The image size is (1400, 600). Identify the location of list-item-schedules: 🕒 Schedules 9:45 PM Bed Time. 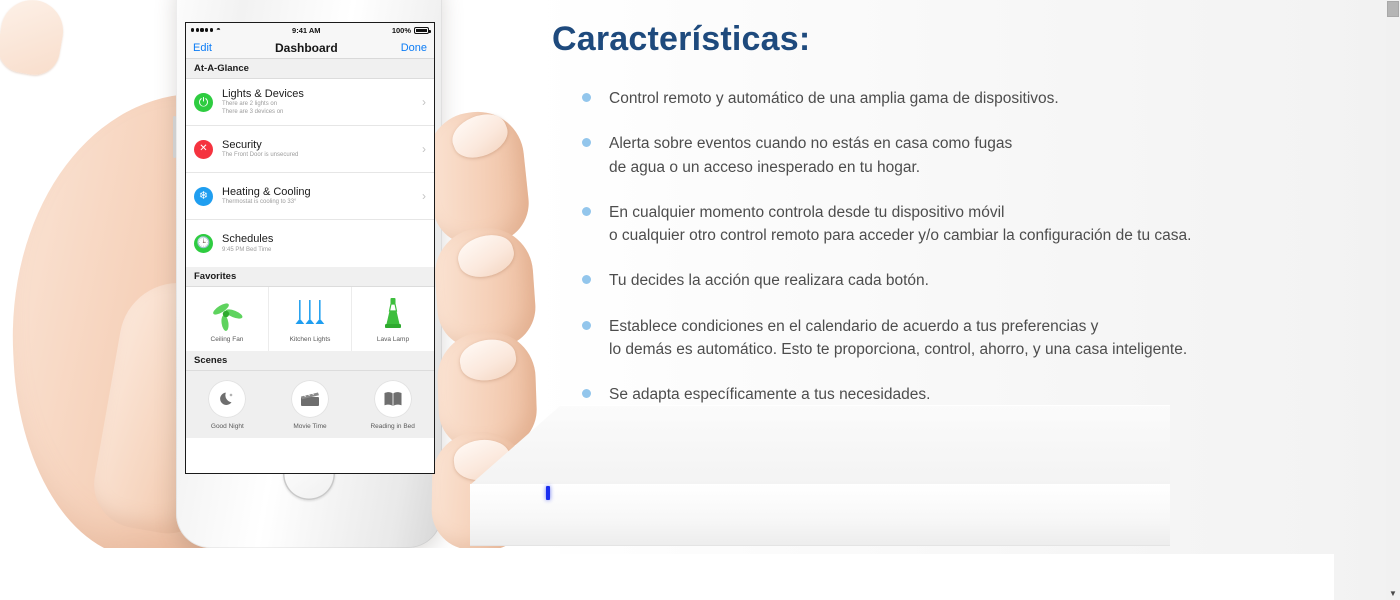
(310, 243).